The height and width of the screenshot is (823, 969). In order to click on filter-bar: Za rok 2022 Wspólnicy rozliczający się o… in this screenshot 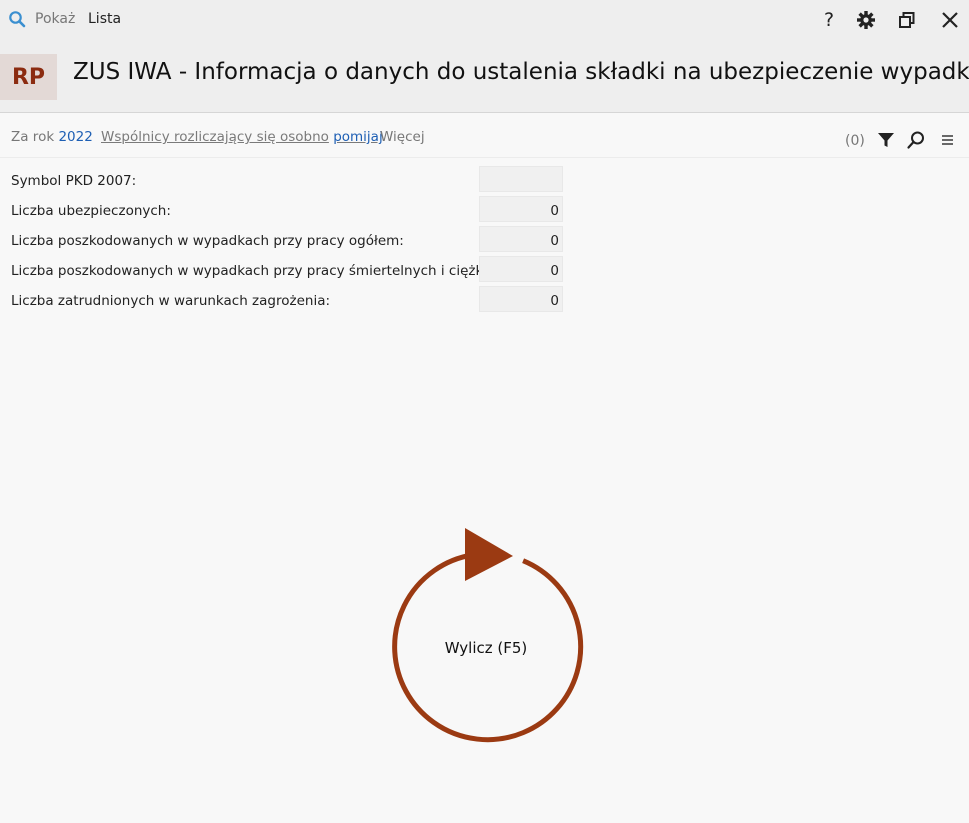, I will do `click(484, 135)`.